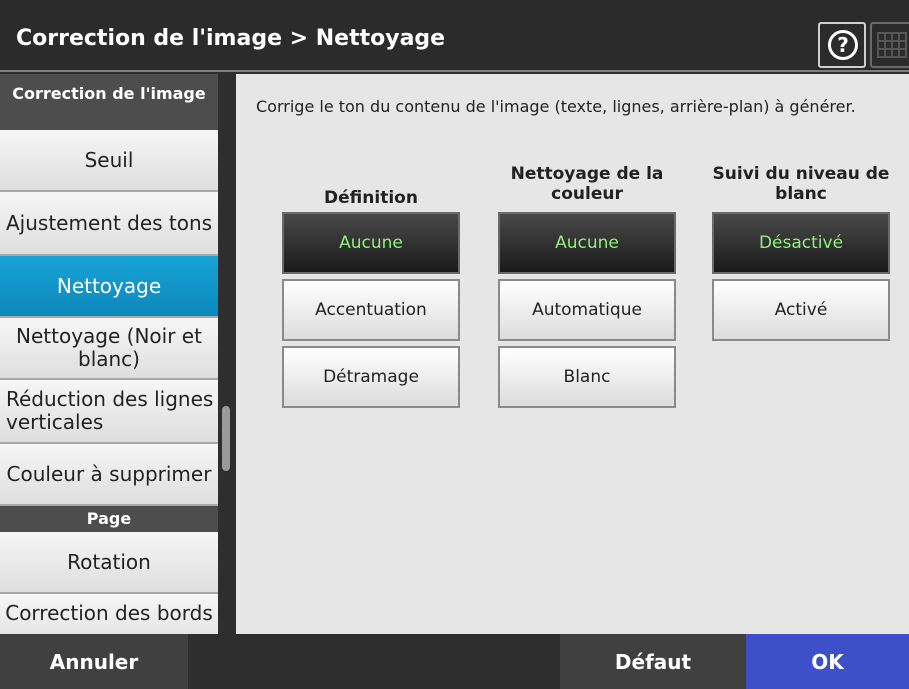 The image size is (909, 689). Describe the element at coordinates (109, 161) in the screenshot. I see `sidebar-item-seuil: Seuil` at that location.